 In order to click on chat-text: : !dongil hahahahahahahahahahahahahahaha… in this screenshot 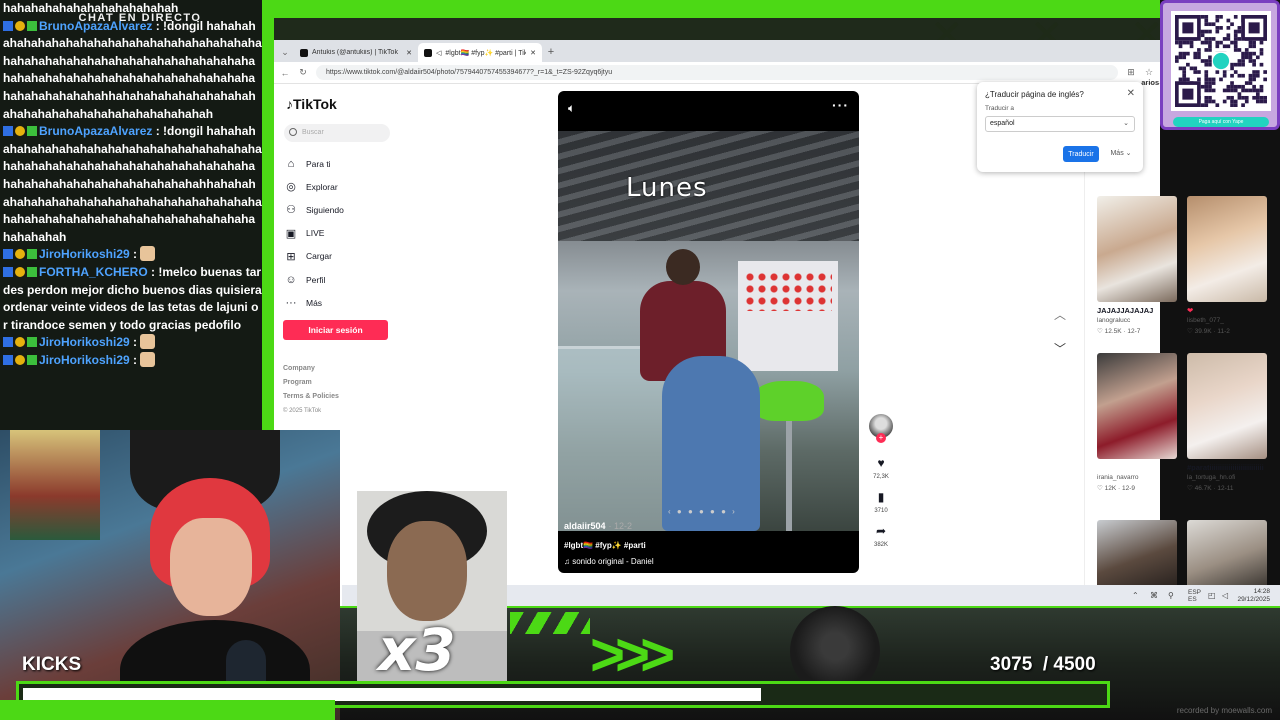, I will do `click(132, 69)`.